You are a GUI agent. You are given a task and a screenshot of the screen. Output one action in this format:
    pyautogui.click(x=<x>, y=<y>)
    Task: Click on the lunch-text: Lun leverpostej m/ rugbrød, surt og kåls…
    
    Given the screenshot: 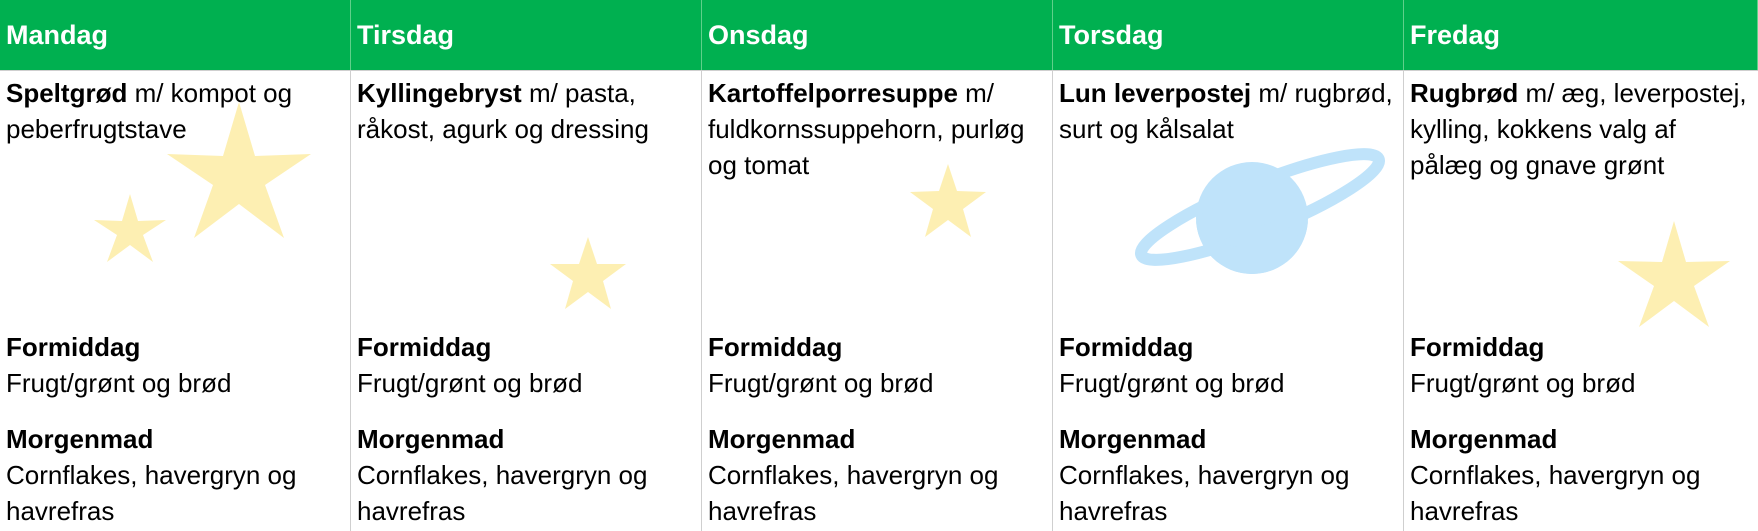 What is the action you would take?
    pyautogui.click(x=1226, y=111)
    